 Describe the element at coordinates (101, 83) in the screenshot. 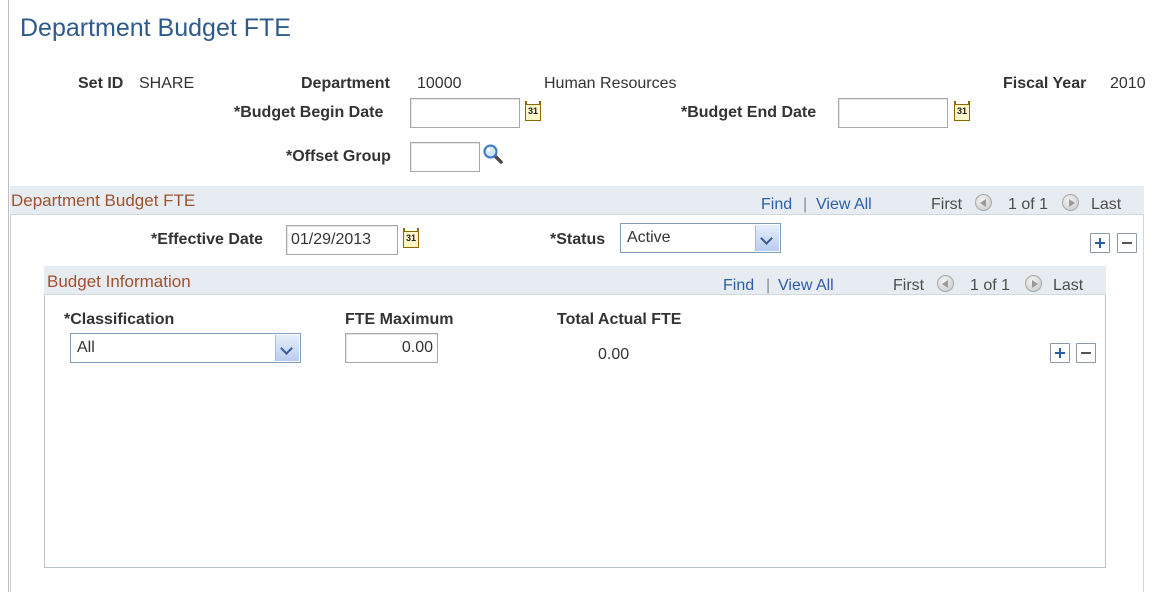

I see `setid-label: Set ID` at that location.